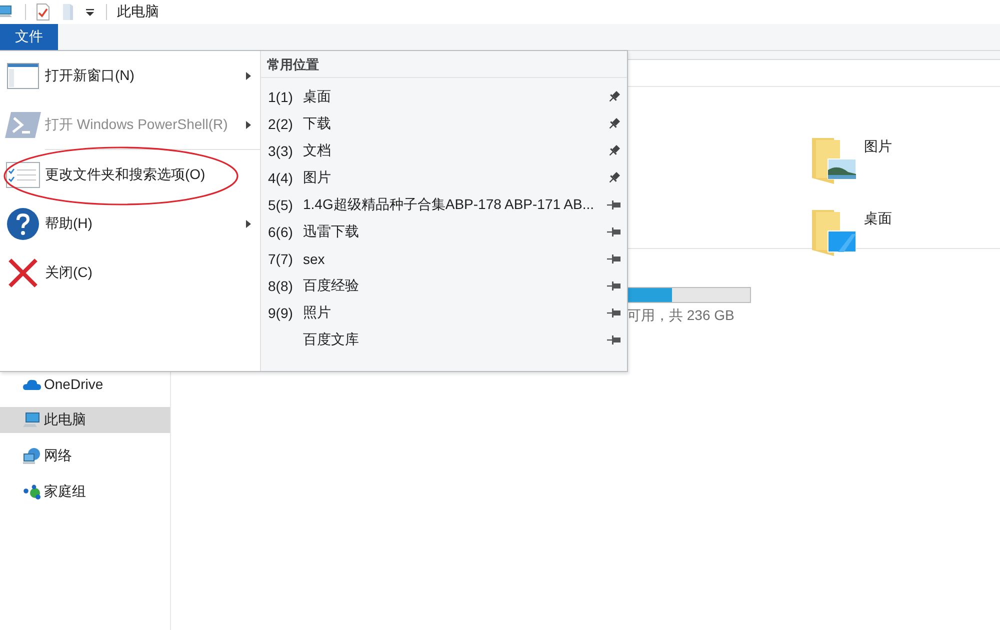 This screenshot has width=1000, height=630. I want to click on cloud-icon, so click(32, 384).